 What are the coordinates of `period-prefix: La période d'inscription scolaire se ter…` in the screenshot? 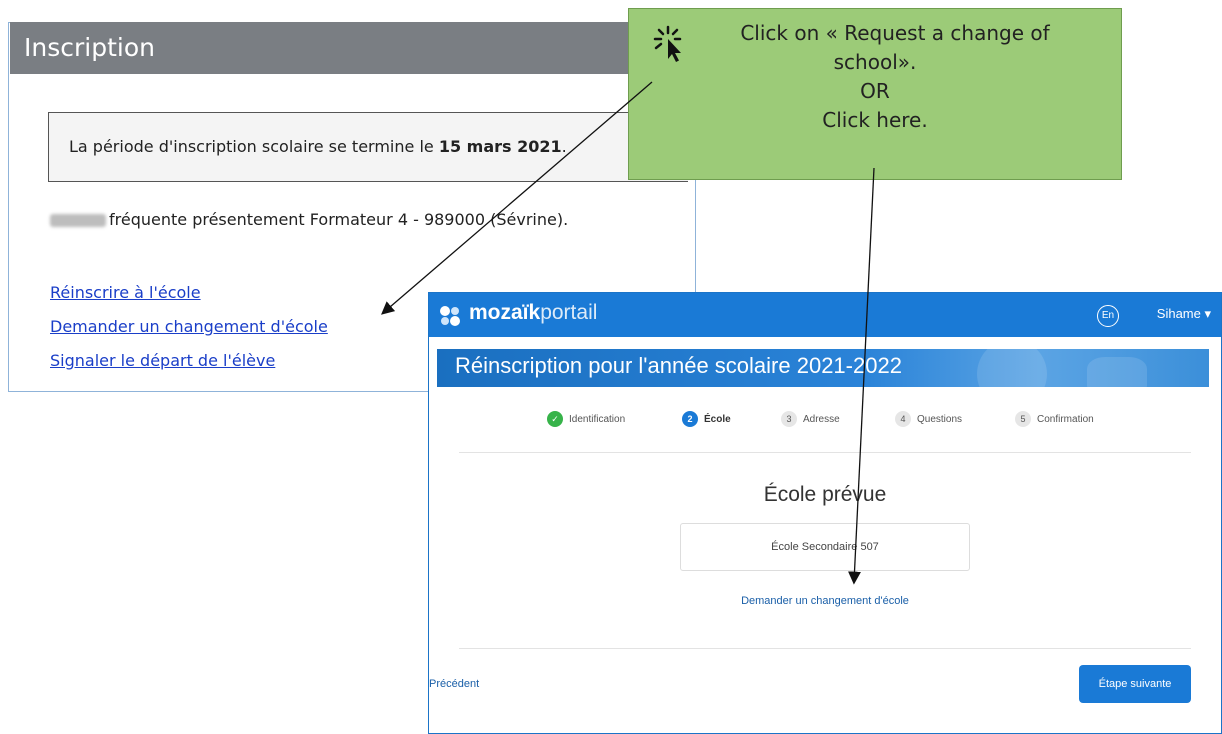 It's located at (254, 146).